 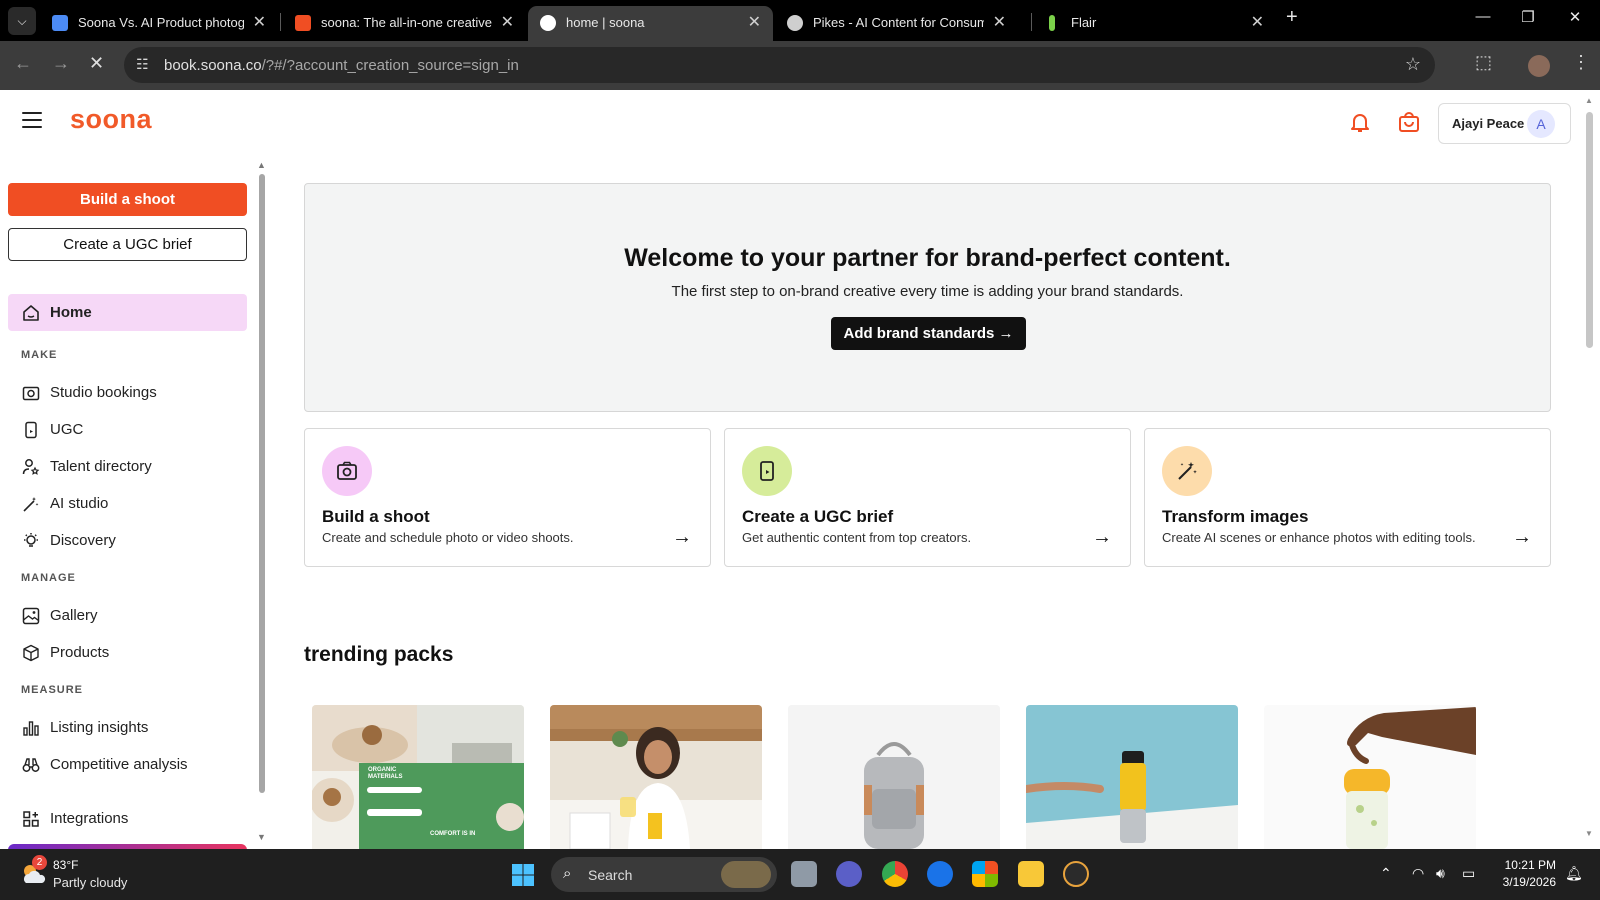 What do you see at coordinates (940, 874) in the screenshot?
I see `browser-app-icon` at bounding box center [940, 874].